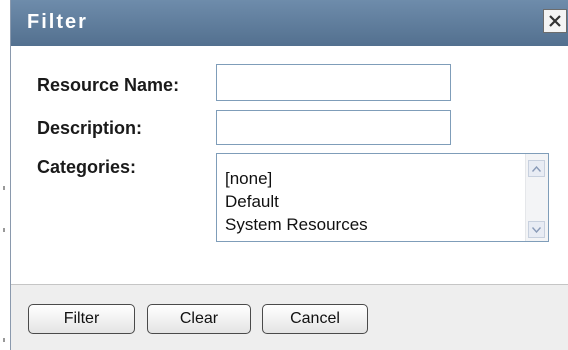 This screenshot has height=350, width=568. What do you see at coordinates (289, 23) in the screenshot?
I see `dialog-titlebar: Filter` at bounding box center [289, 23].